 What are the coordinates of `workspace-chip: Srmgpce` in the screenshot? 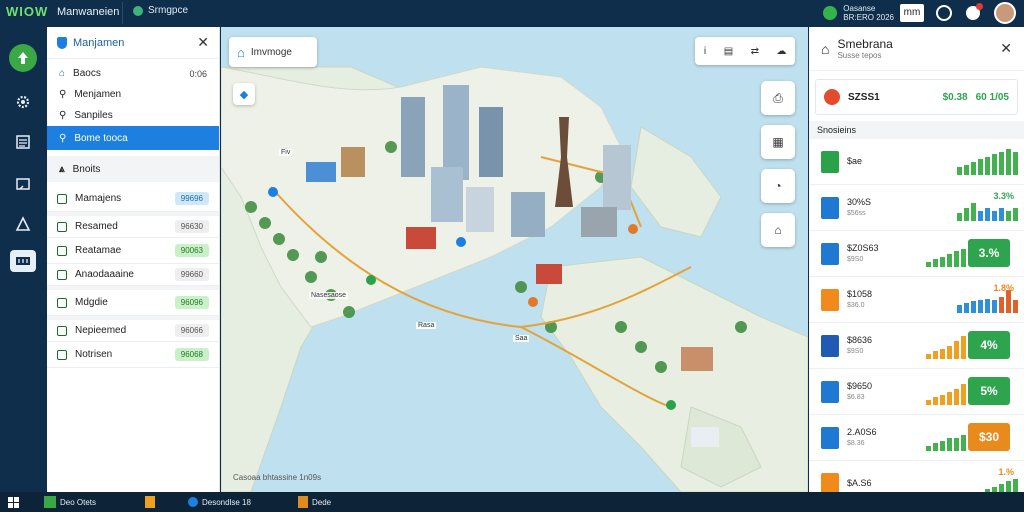 It's located at (160, 10).